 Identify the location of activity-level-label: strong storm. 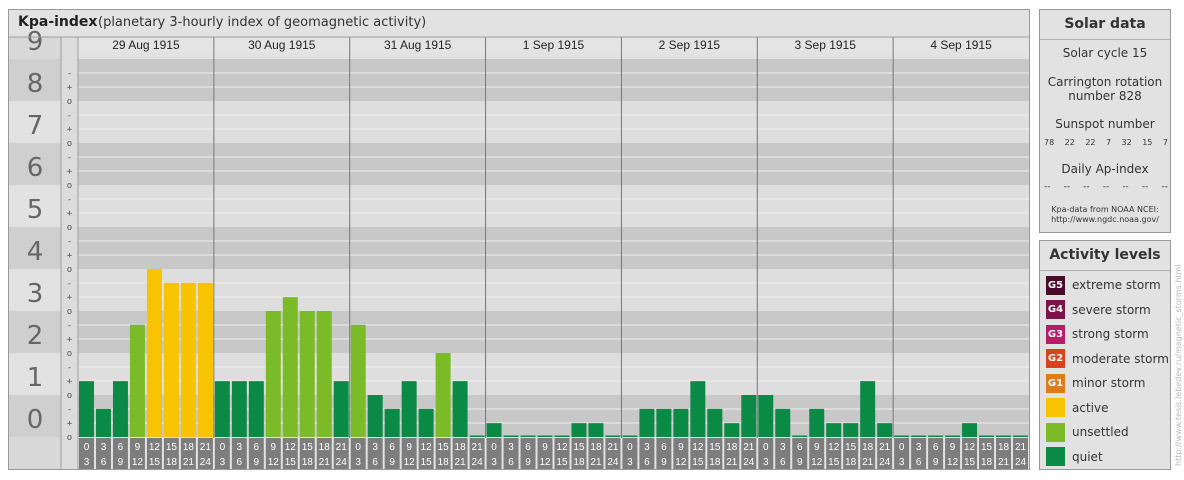
(1110, 334).